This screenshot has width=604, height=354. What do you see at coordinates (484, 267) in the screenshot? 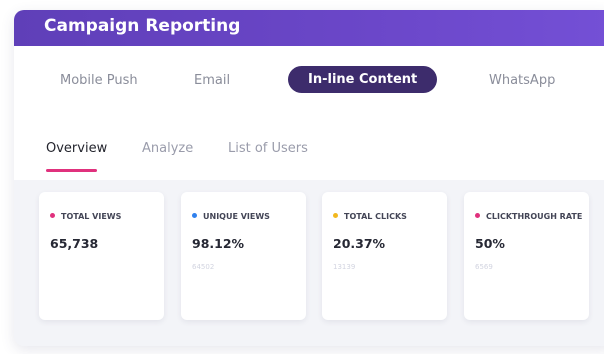
I see `stat-subvalue: 6569` at bounding box center [484, 267].